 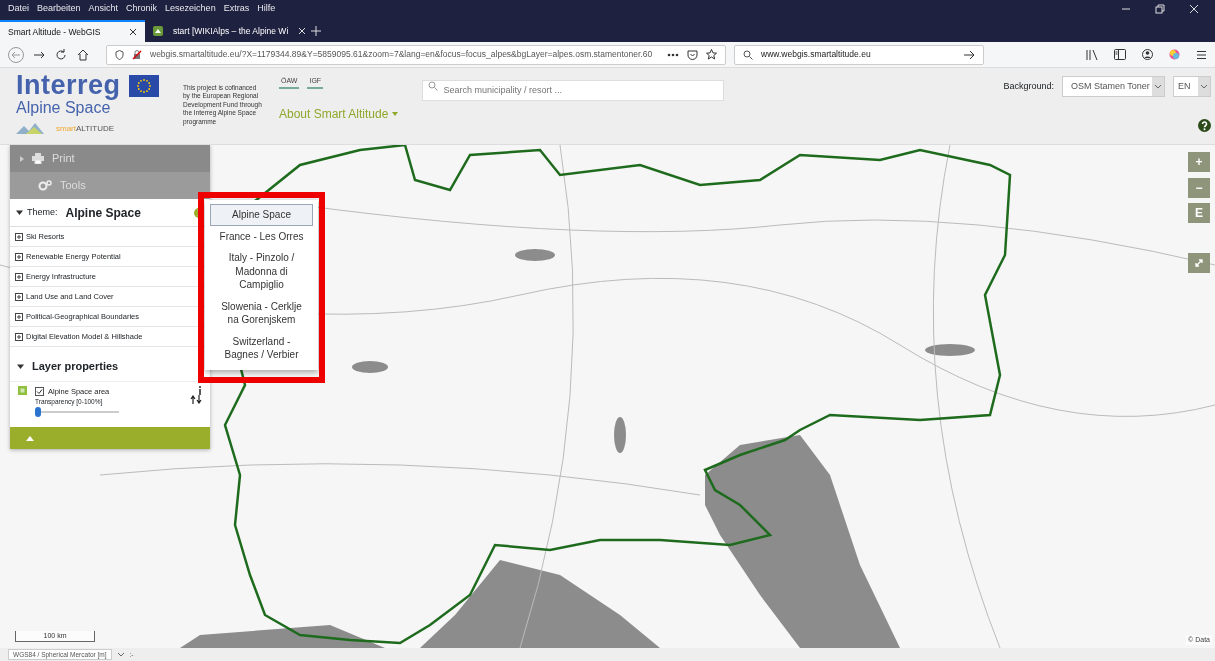 I want to click on close-icon, so click(x=133, y=32).